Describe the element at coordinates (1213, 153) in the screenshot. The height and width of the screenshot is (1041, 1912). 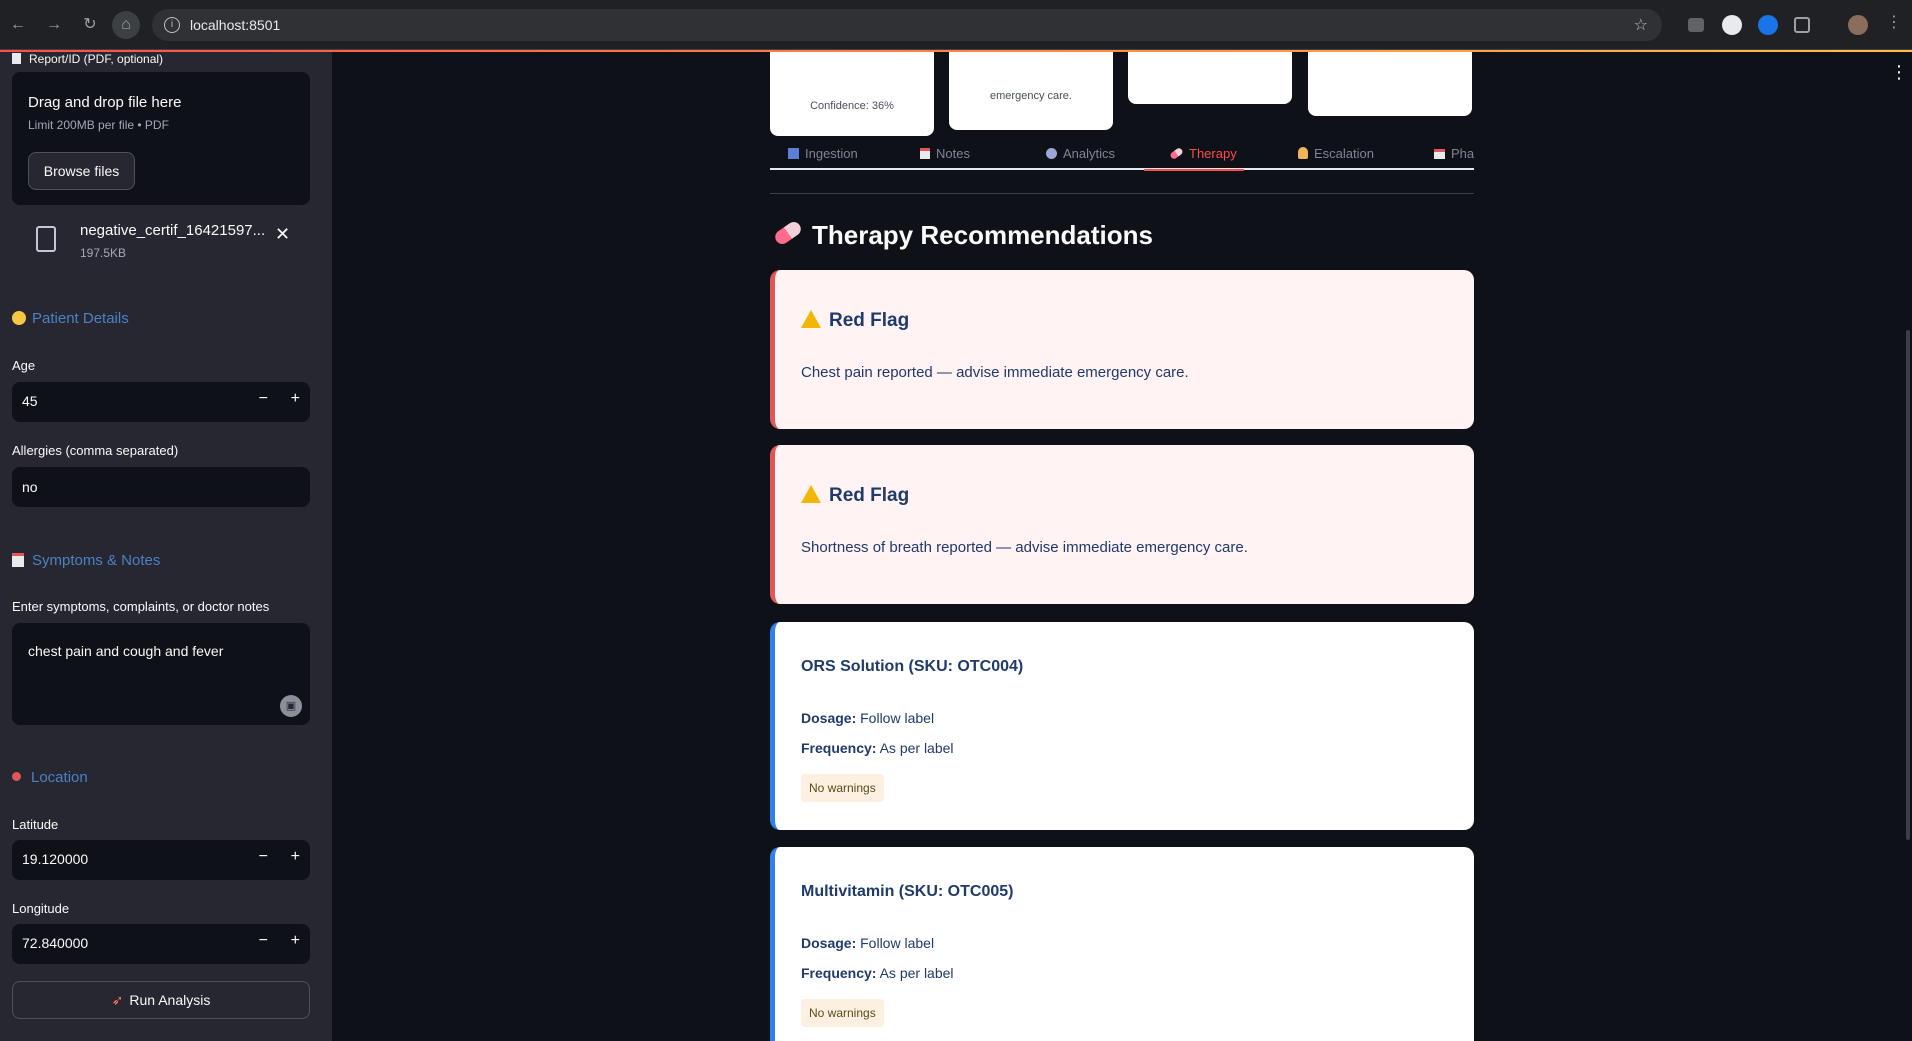
I see `tab-label: Therapy` at that location.